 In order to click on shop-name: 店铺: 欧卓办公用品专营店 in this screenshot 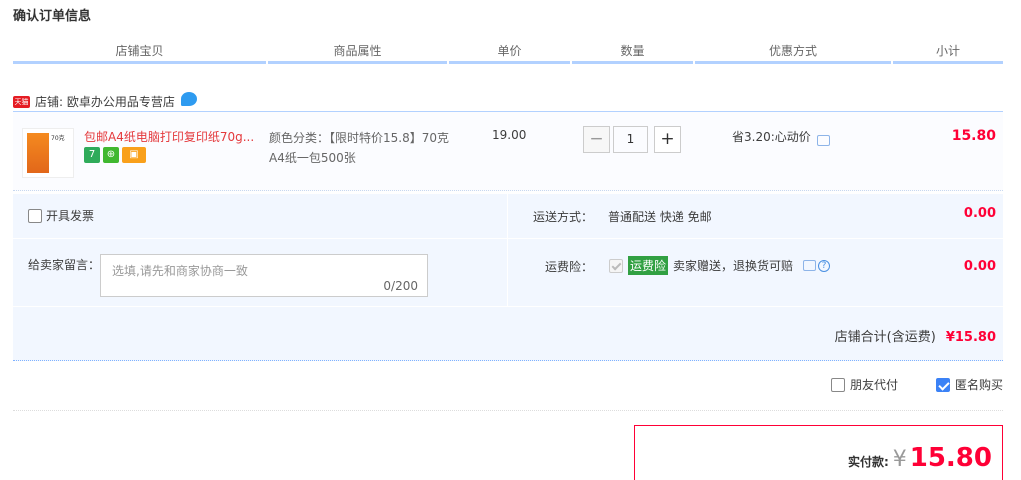, I will do `click(105, 101)`.